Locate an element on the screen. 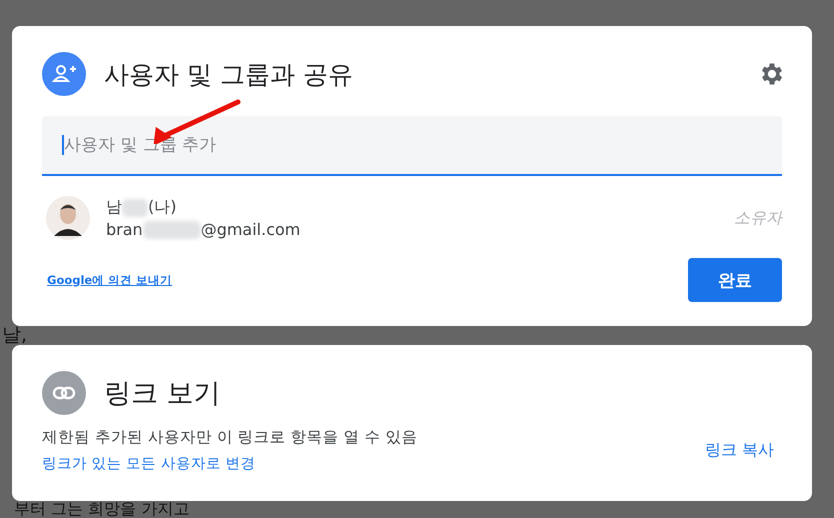 This screenshot has width=834, height=518. document-text: 부터 그는 희망을 가지고 is located at coordinates (102, 509).